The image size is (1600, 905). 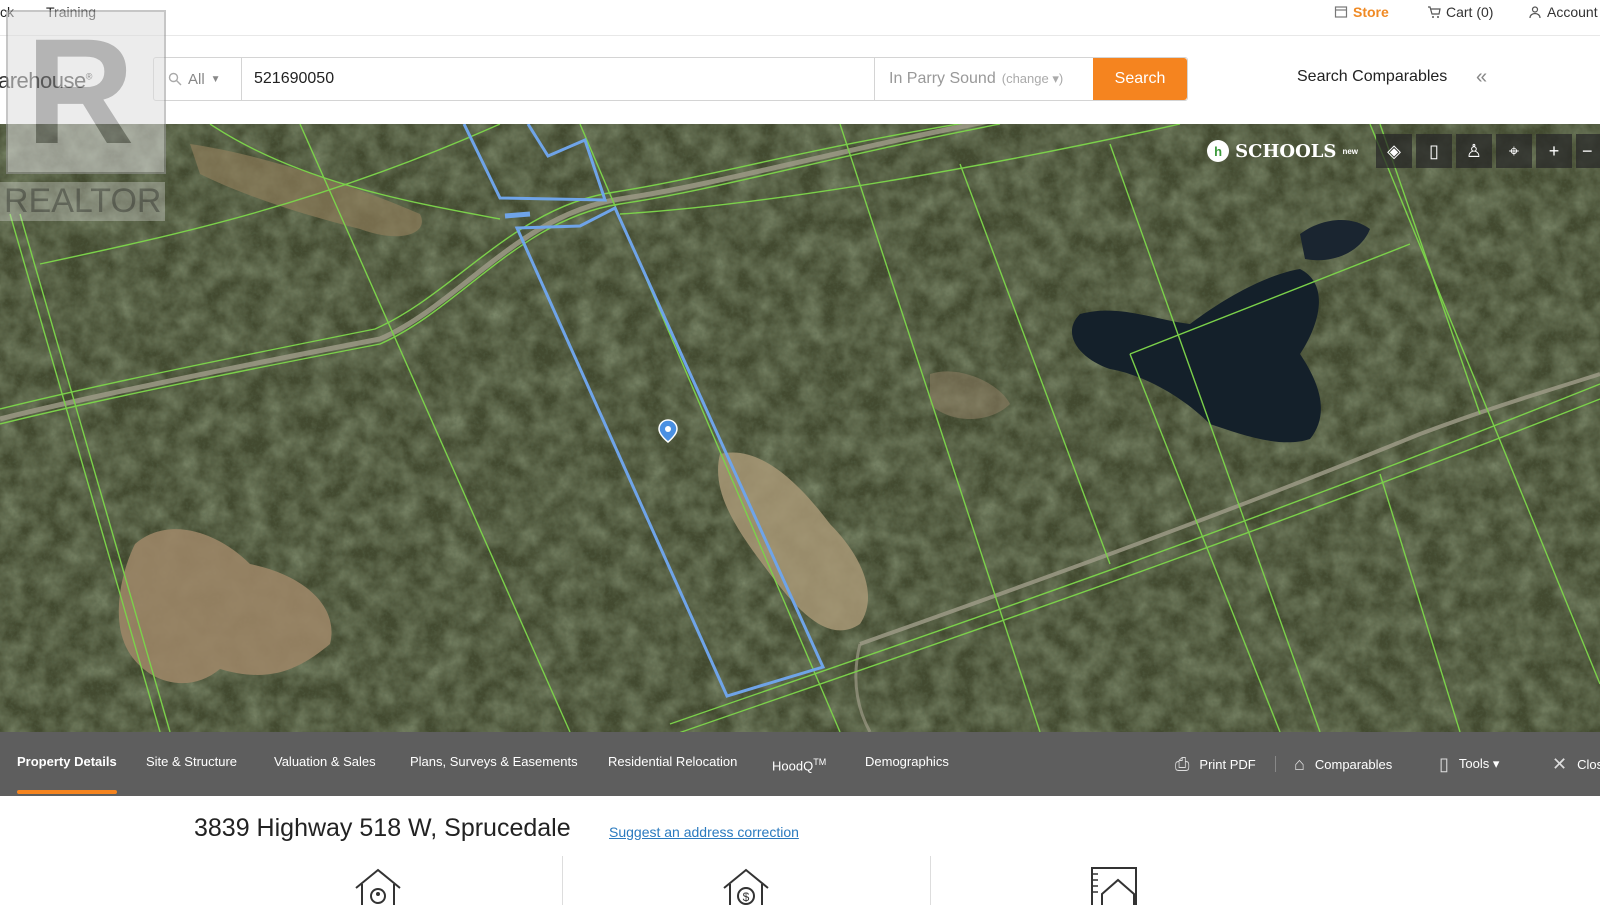 I want to click on tab-site-structure: Site & Structure, so click(x=191, y=764).